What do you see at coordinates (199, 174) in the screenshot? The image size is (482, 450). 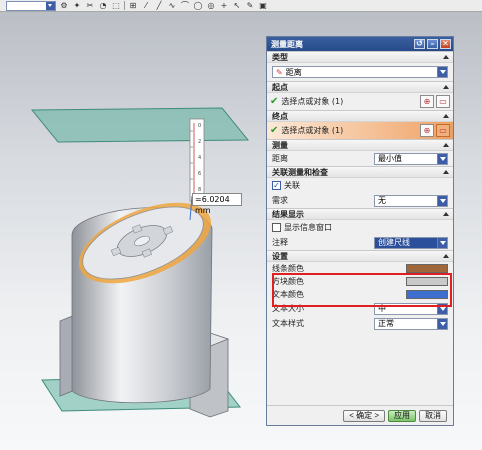 I see `ruler-tick-6: 6` at bounding box center [199, 174].